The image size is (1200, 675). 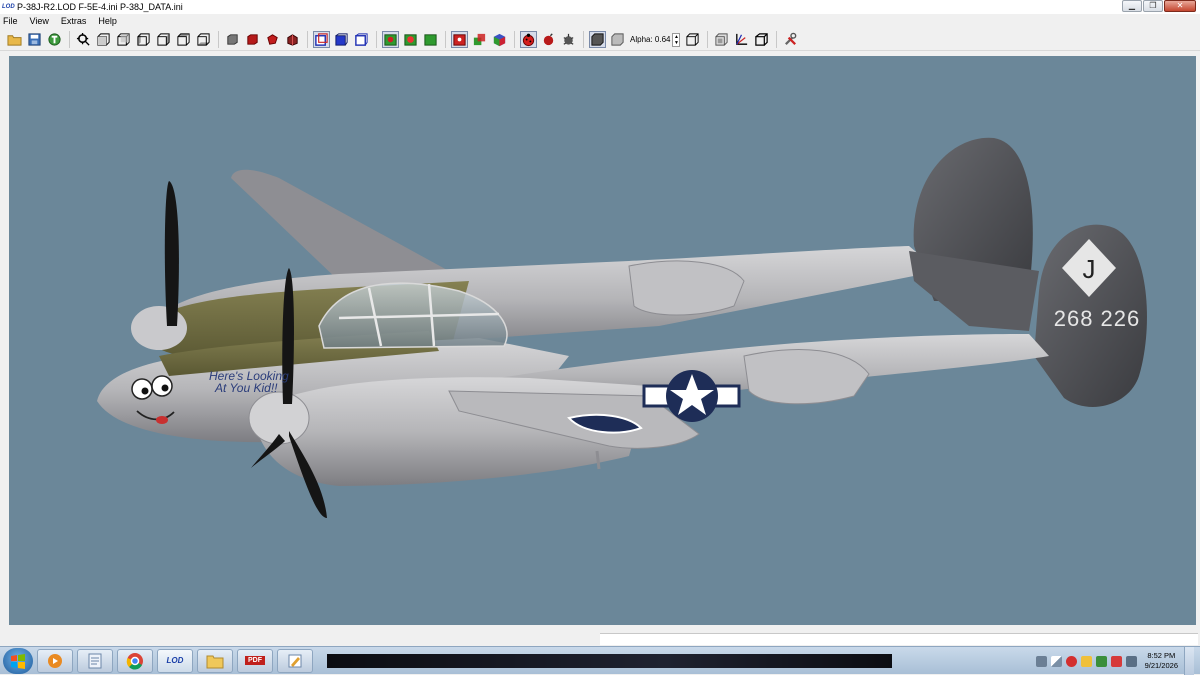 I want to click on taskbar-media-player, so click(x=55, y=660).